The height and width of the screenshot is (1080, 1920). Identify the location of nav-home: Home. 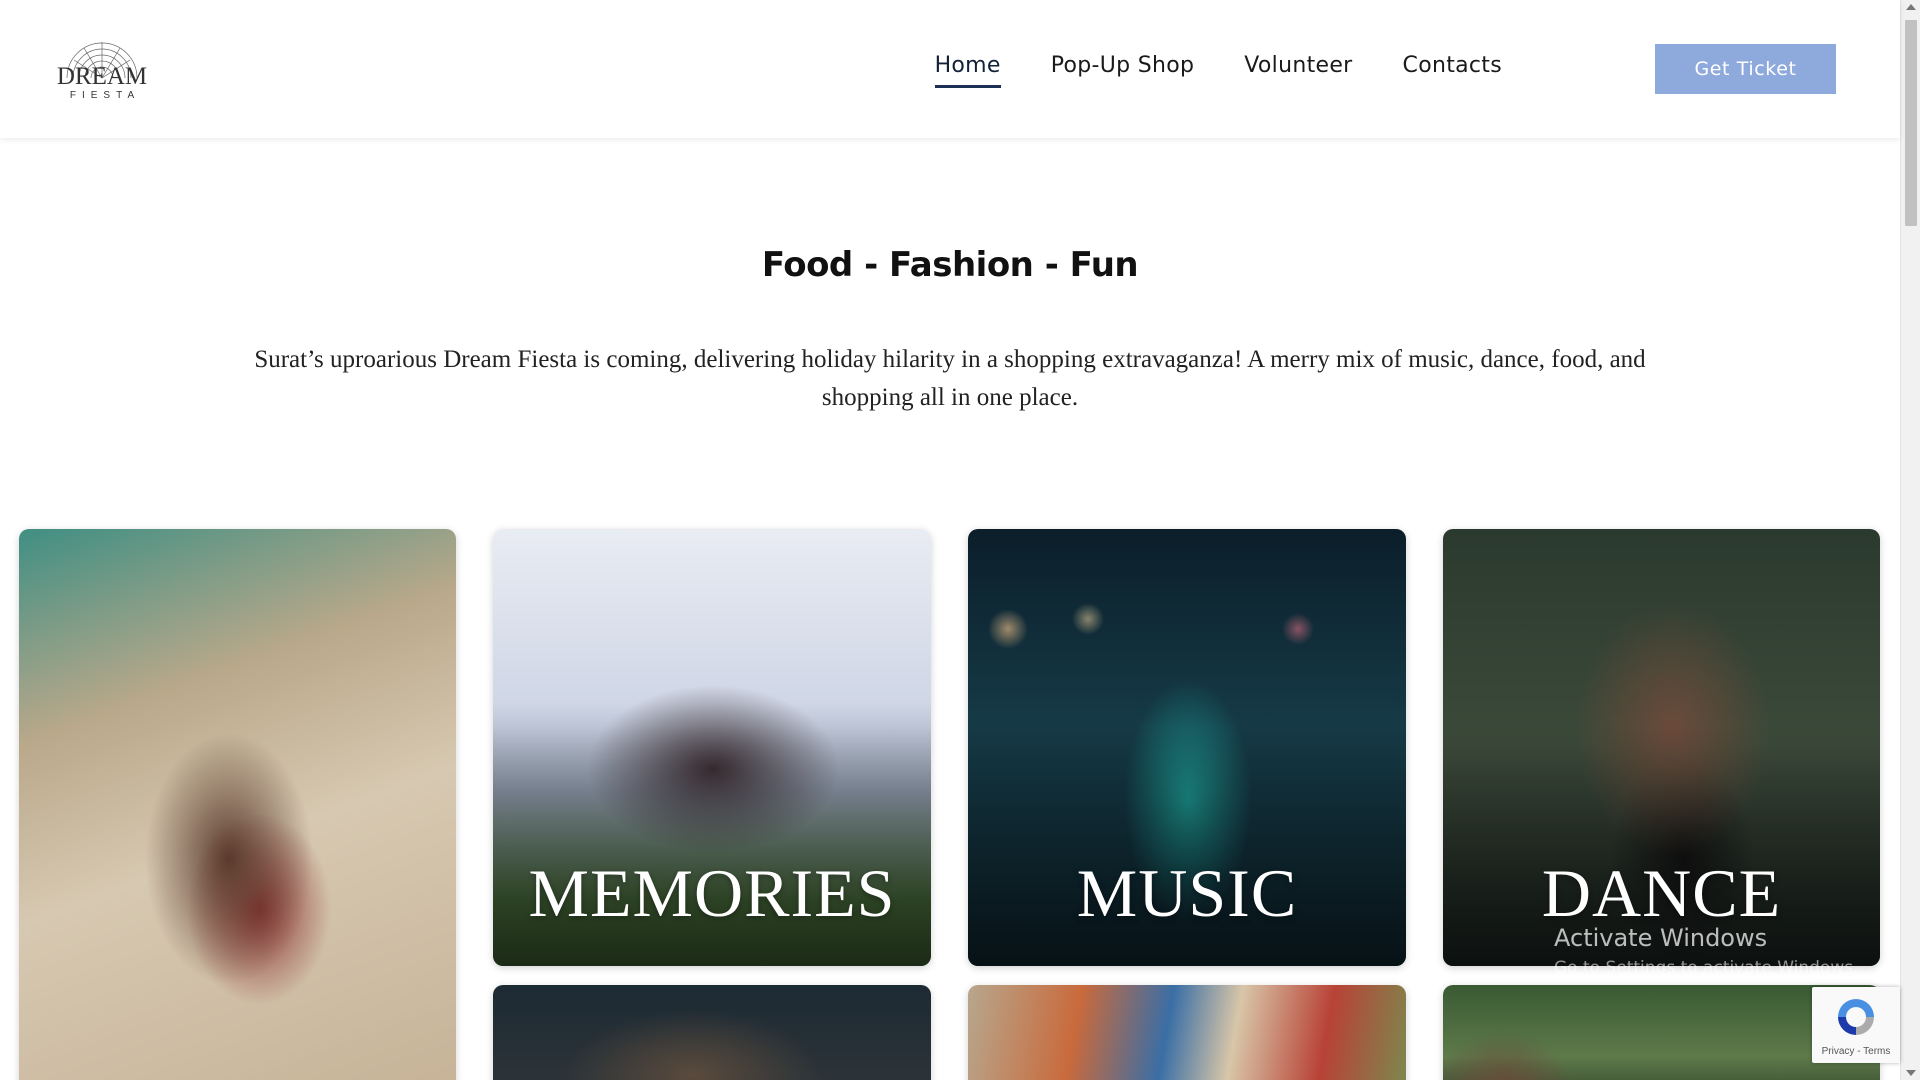
(967, 70).